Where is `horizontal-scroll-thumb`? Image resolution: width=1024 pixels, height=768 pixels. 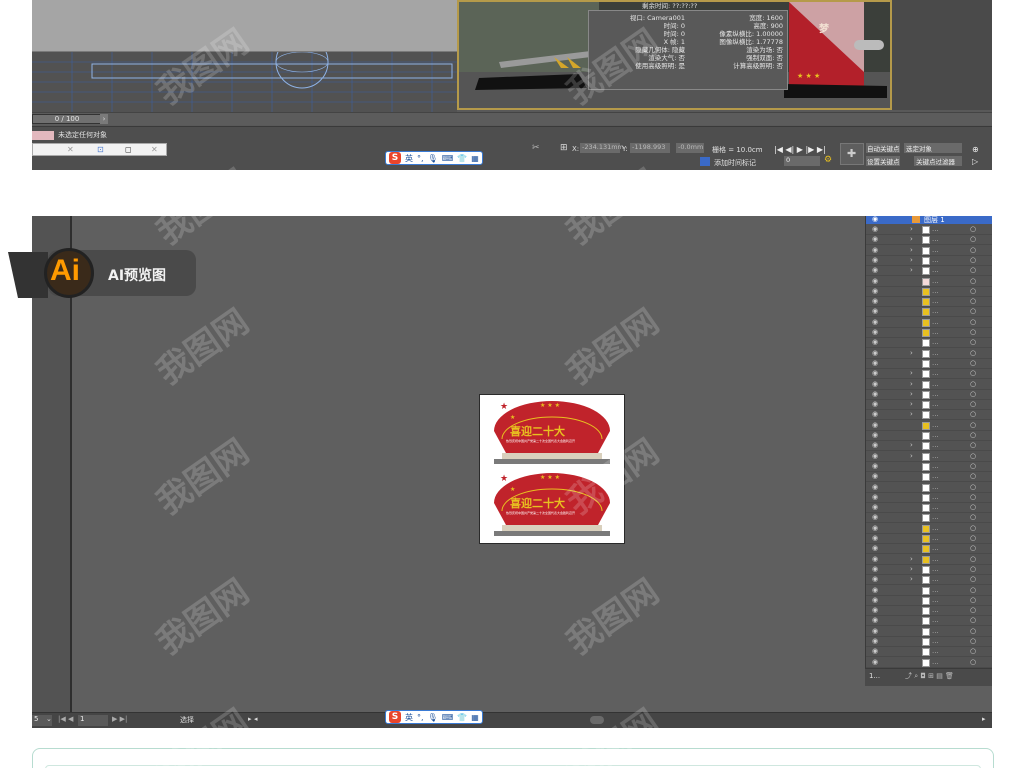
horizontal-scroll-thumb is located at coordinates (597, 720).